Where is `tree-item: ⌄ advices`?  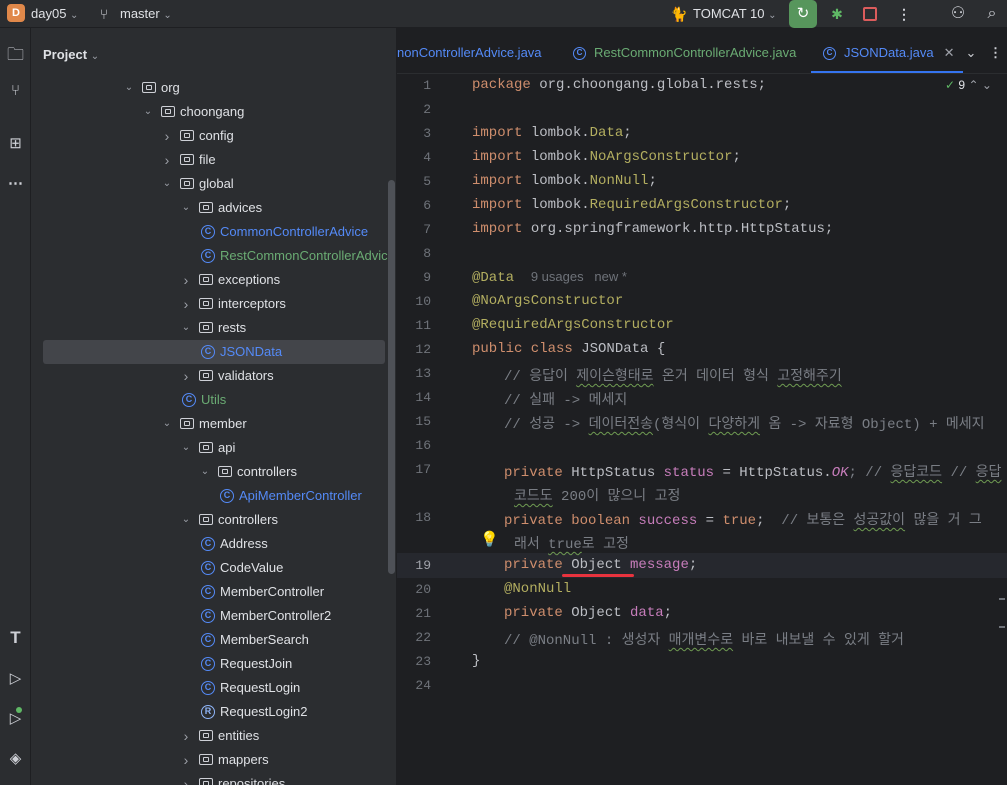 tree-item: ⌄ advices is located at coordinates (213, 208).